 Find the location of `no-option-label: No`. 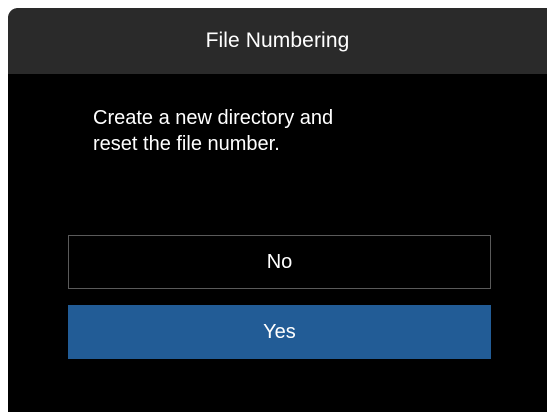

no-option-label: No is located at coordinates (279, 261).